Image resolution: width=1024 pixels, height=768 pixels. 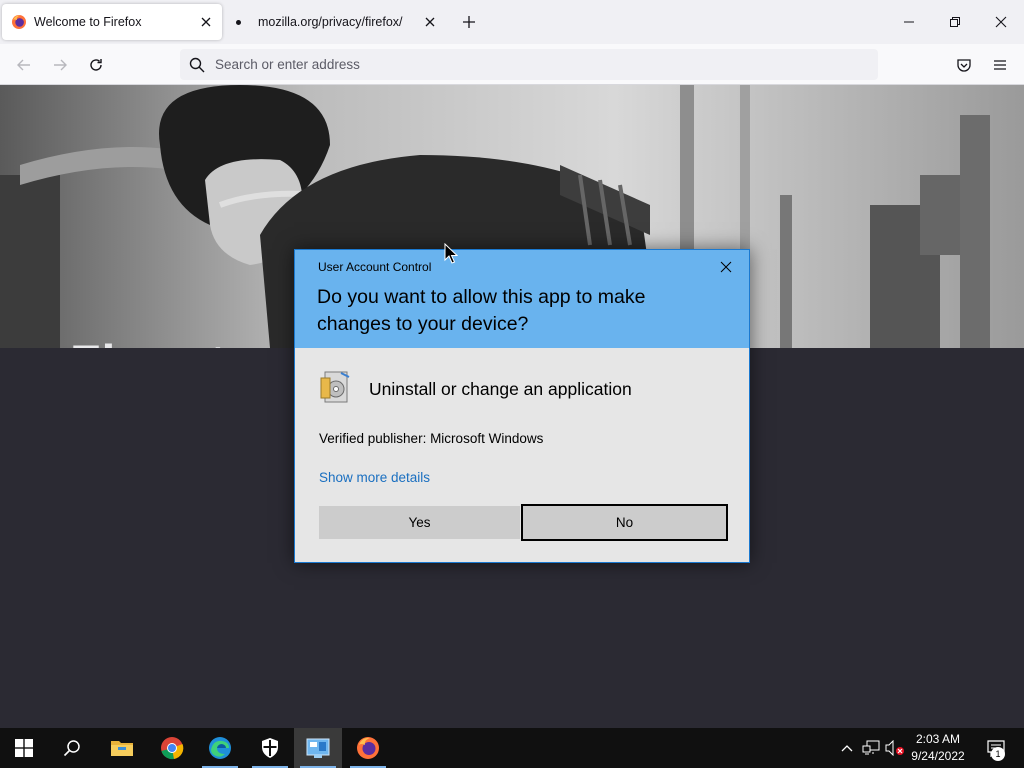 I want to click on back-button, so click(x=24, y=65).